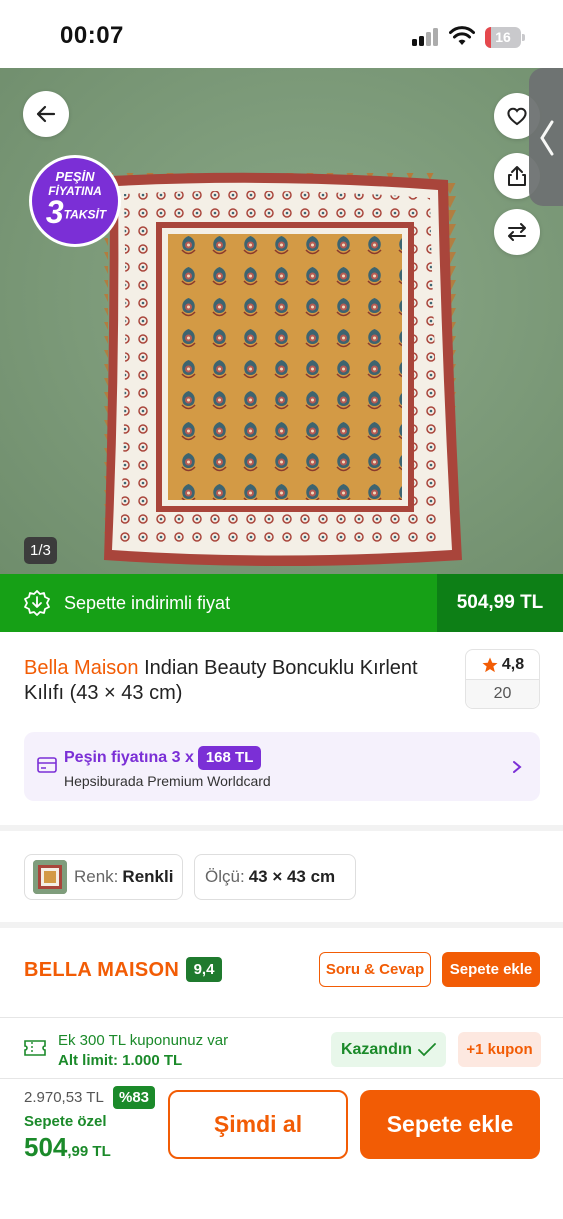 The width and height of the screenshot is (563, 1219). I want to click on color-thumbnail, so click(50, 877).